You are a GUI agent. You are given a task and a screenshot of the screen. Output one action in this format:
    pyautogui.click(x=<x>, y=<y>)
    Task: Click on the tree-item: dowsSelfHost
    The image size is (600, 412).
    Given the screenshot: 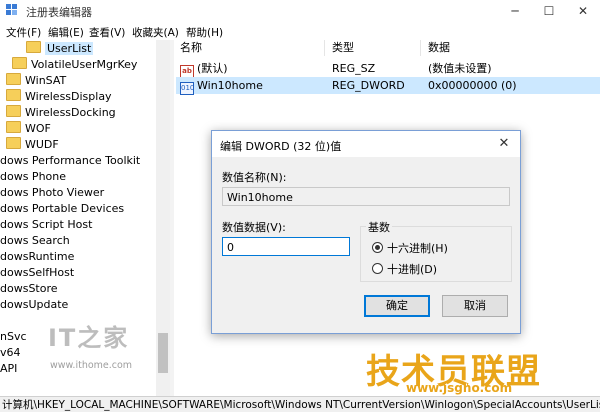 What is the action you would take?
    pyautogui.click(x=37, y=273)
    